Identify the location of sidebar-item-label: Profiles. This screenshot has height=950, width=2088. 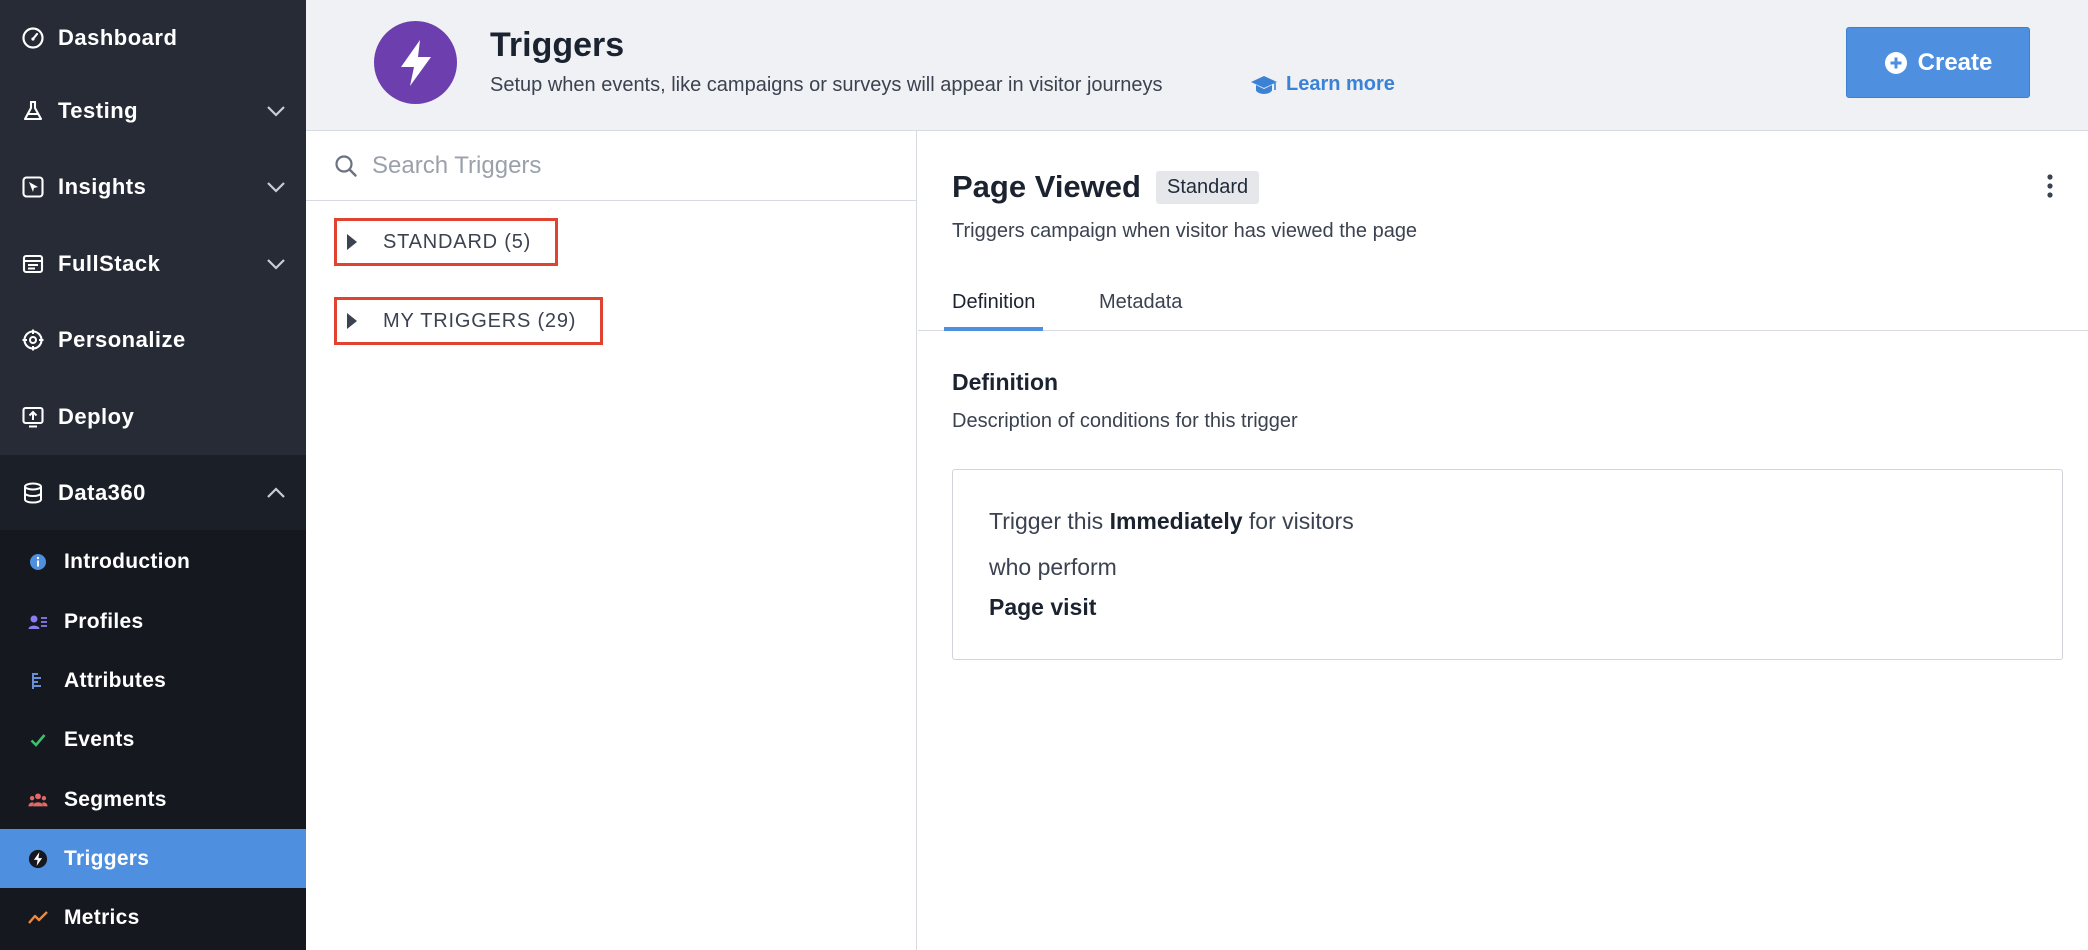
(104, 621).